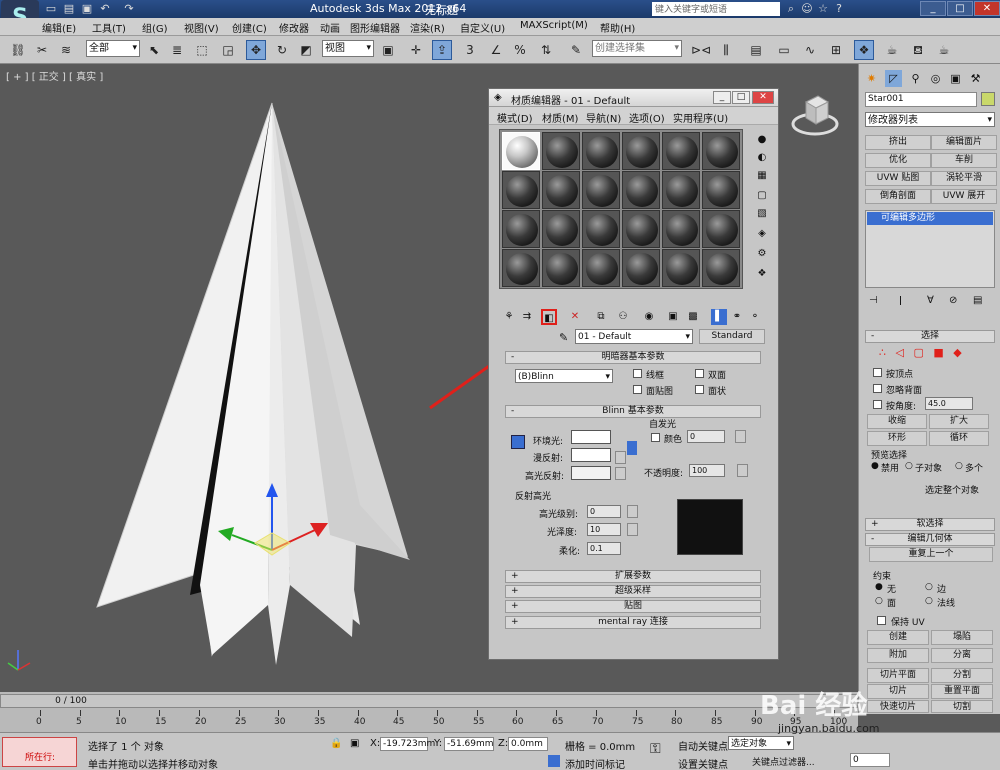 The image size is (1000, 770). What do you see at coordinates (375, 27) in the screenshot?
I see `menu-graph-editors: 图形编辑器` at bounding box center [375, 27].